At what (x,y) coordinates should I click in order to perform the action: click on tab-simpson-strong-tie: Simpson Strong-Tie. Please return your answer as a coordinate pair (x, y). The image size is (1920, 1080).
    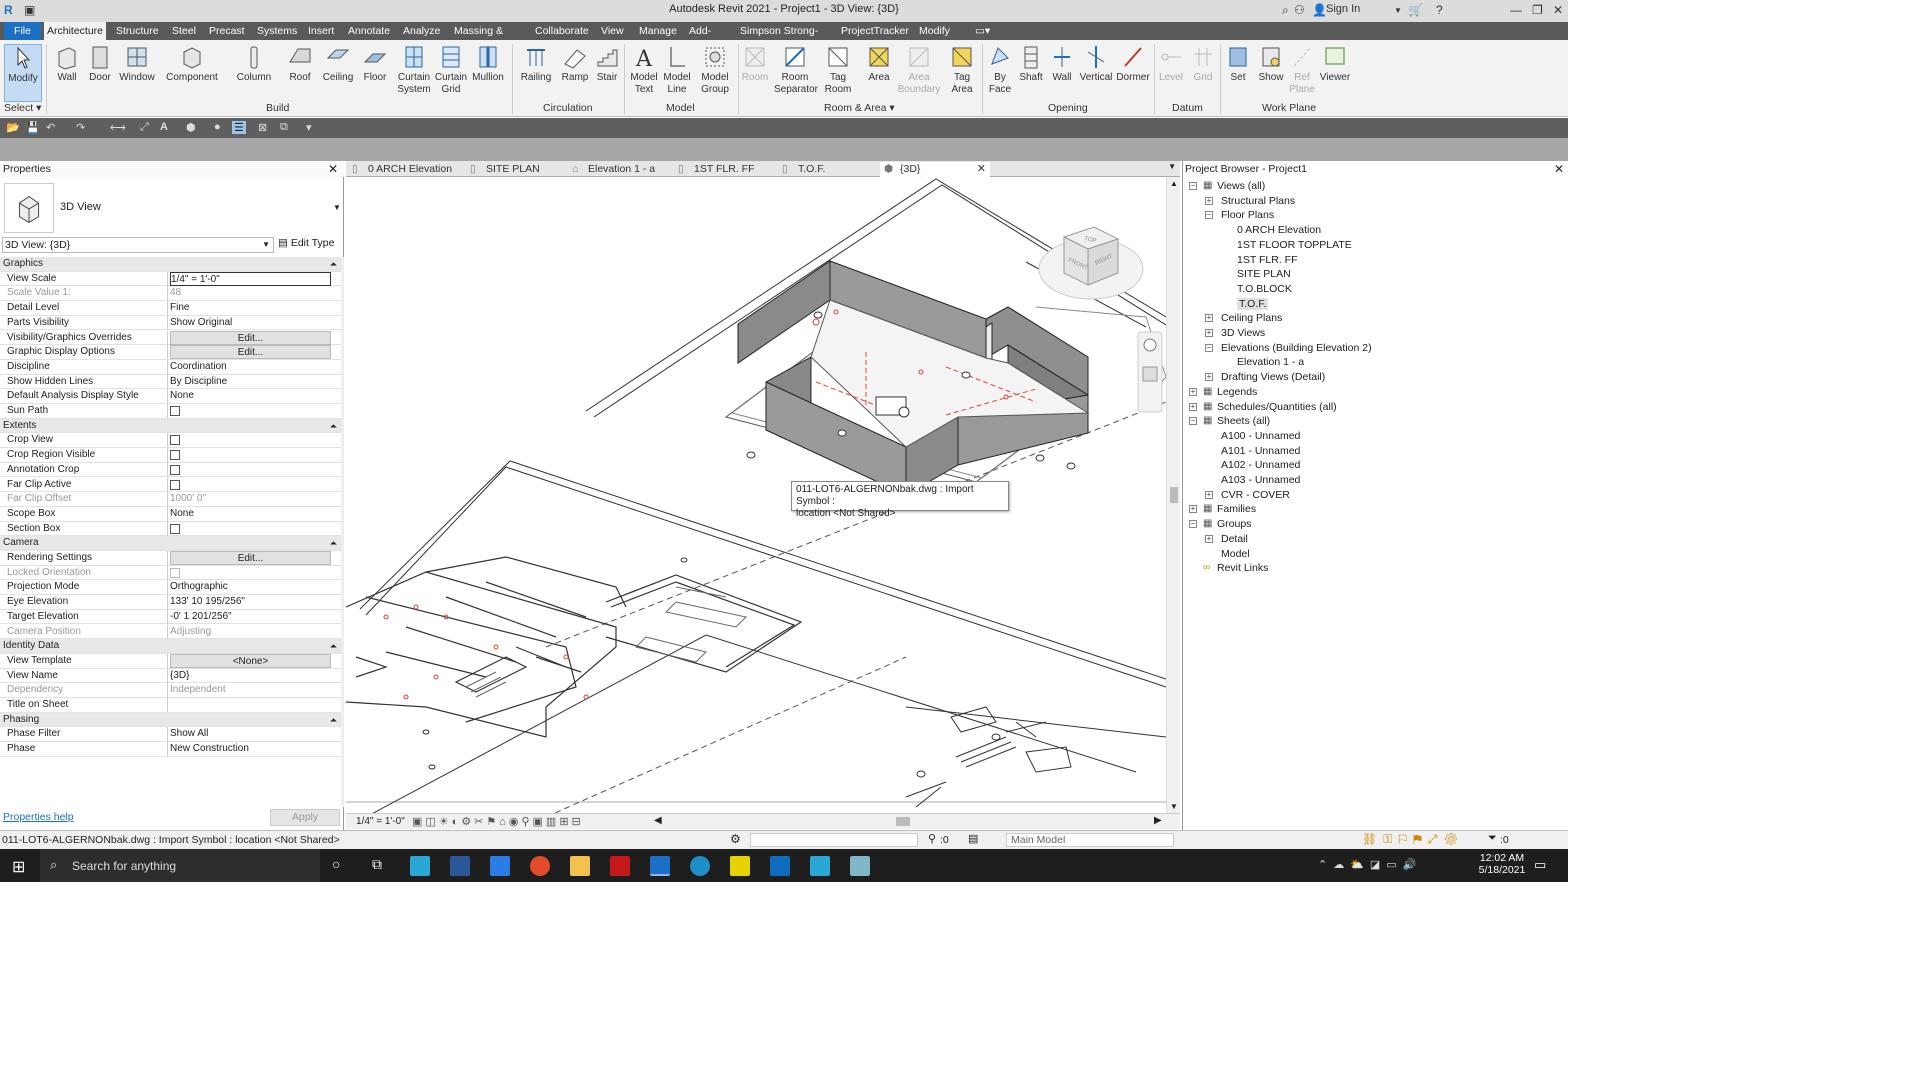
    Looking at the image, I should click on (783, 38).